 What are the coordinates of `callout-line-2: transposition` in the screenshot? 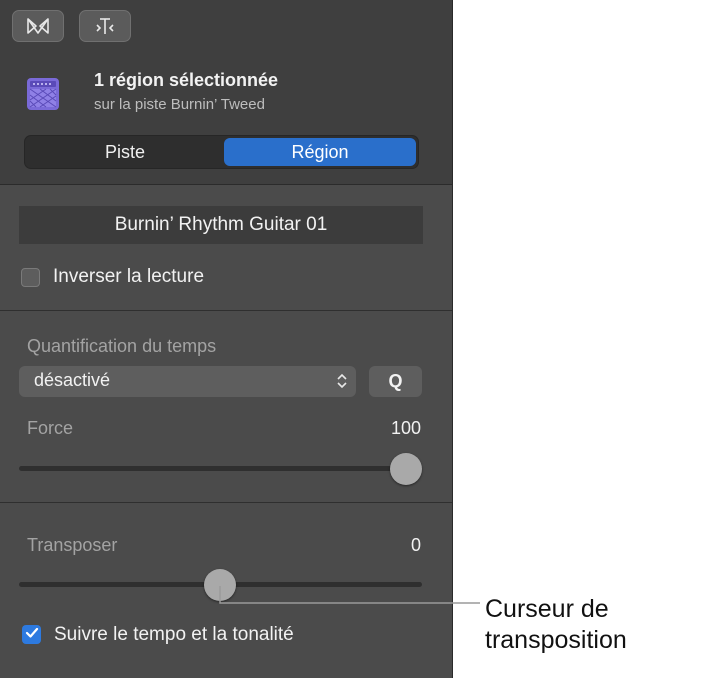 It's located at (556, 640).